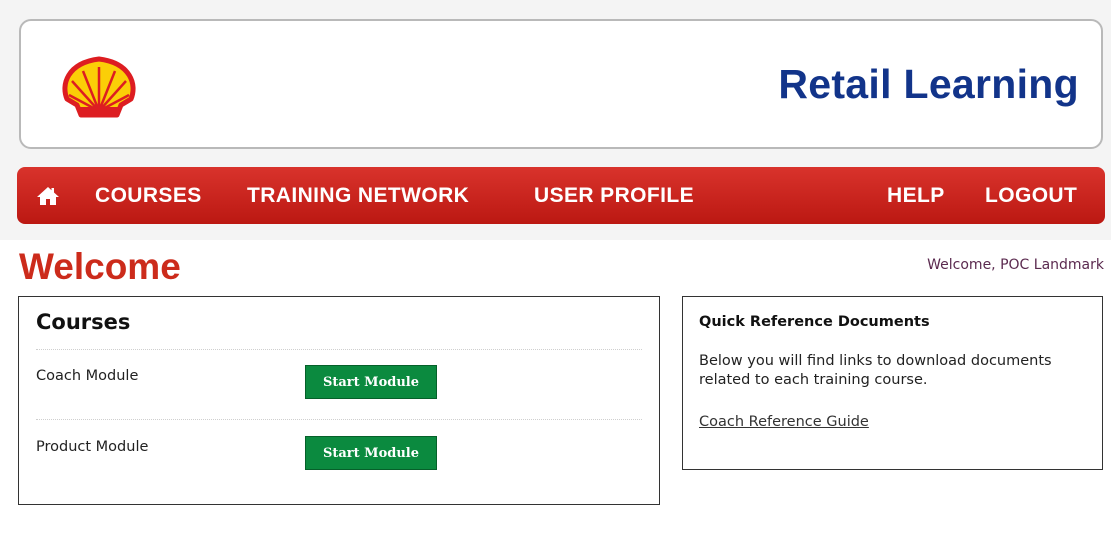 This screenshot has height=548, width=1111. I want to click on page-title: Welcome, so click(100, 266).